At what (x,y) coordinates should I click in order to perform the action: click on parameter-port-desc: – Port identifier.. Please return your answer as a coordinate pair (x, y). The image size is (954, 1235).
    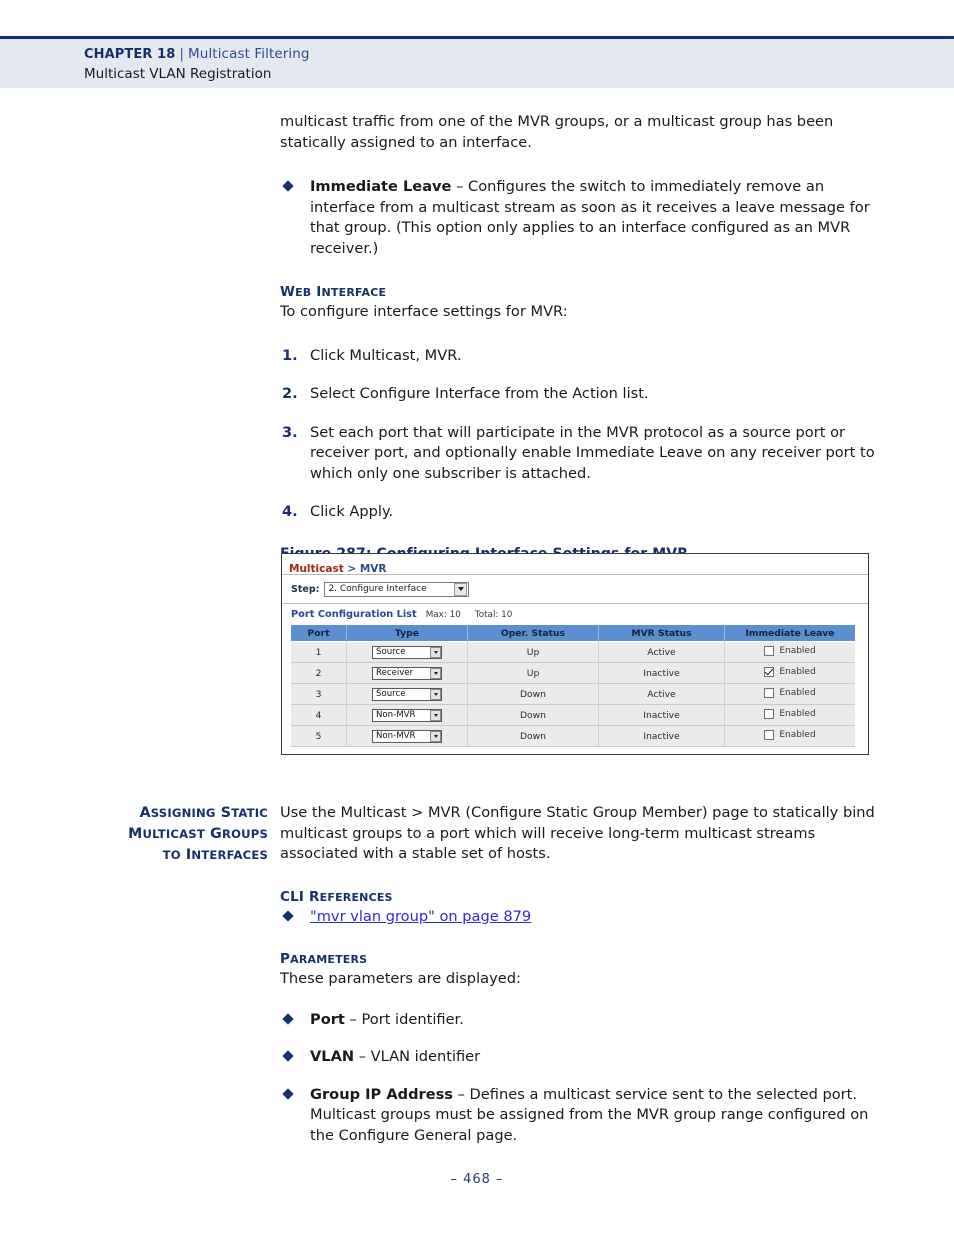
    Looking at the image, I should click on (404, 1019).